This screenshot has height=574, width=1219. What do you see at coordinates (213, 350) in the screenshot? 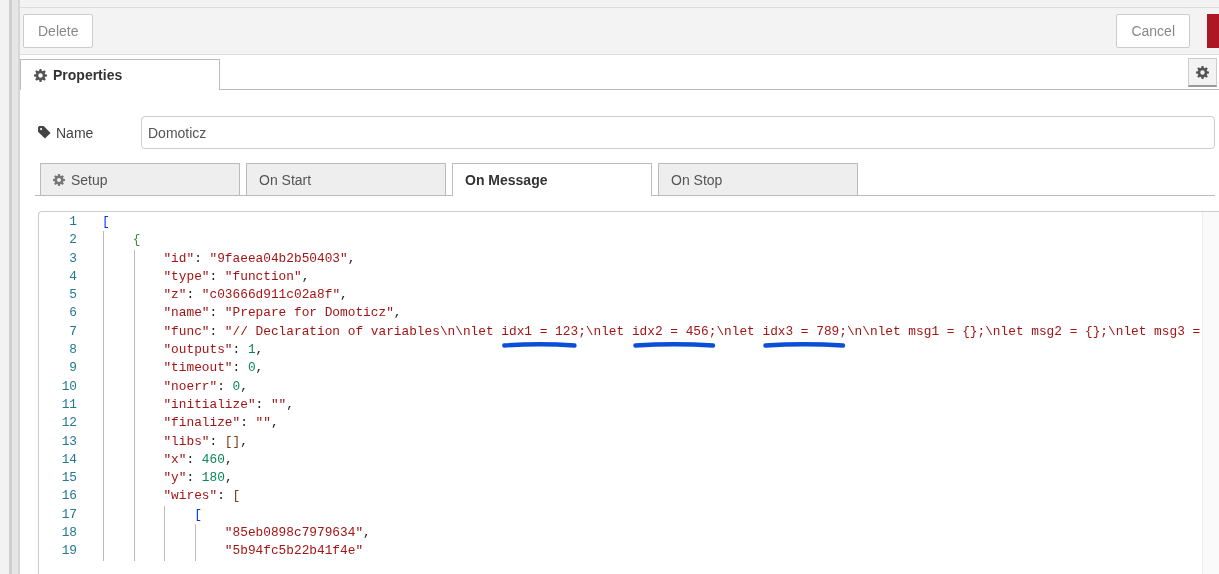
I see `code-line: "outputs": 1,` at bounding box center [213, 350].